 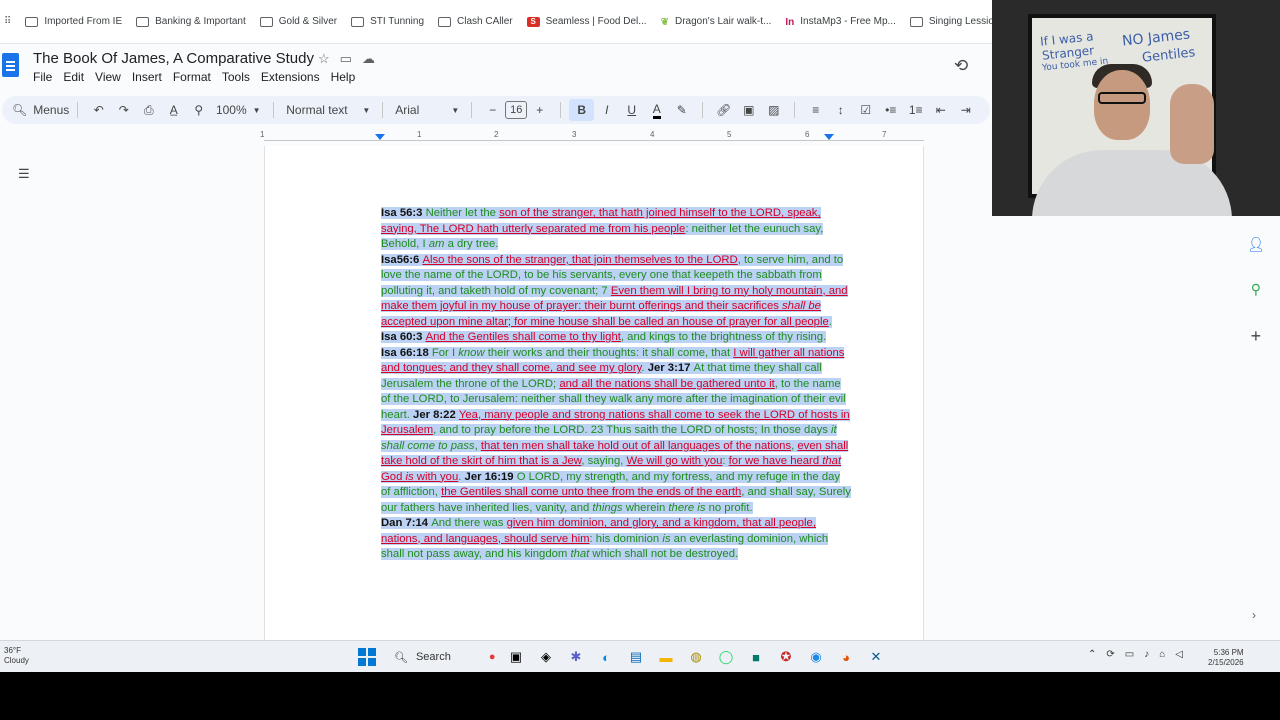 What do you see at coordinates (1179, 654) in the screenshot?
I see `volume-icon: ◁` at bounding box center [1179, 654].